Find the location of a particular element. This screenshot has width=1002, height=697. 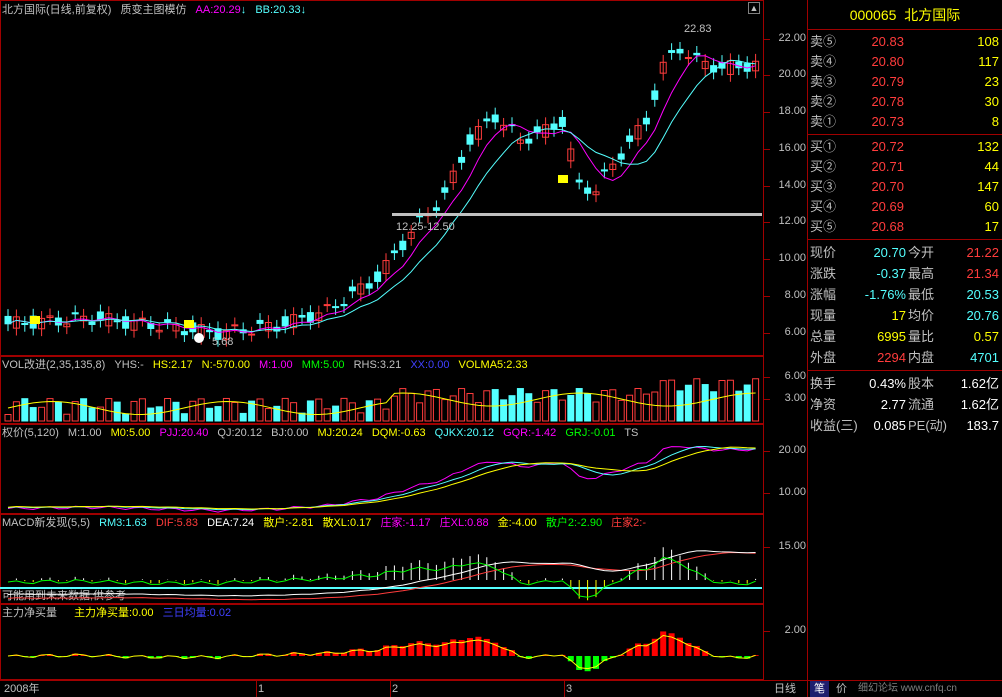

stat-row: 现量 17 均价 20.76 is located at coordinates (904, 315).